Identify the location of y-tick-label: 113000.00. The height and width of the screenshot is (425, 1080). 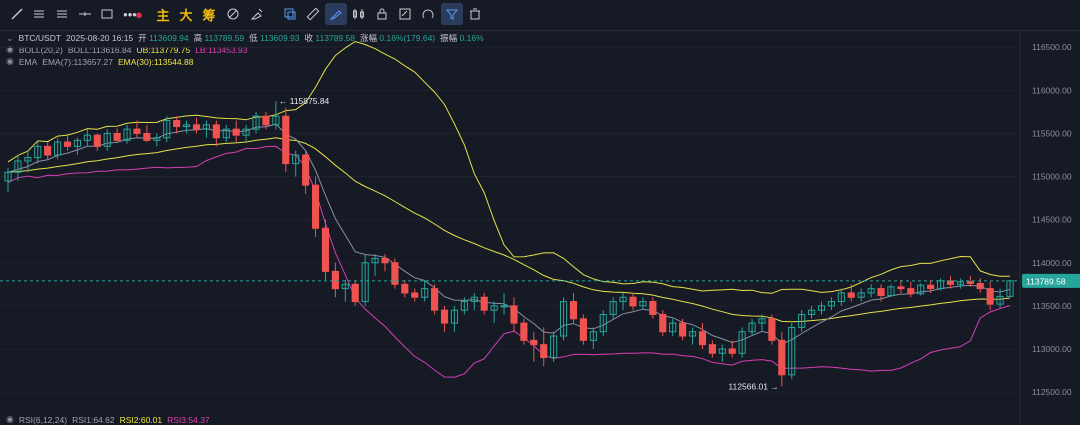
(1052, 349).